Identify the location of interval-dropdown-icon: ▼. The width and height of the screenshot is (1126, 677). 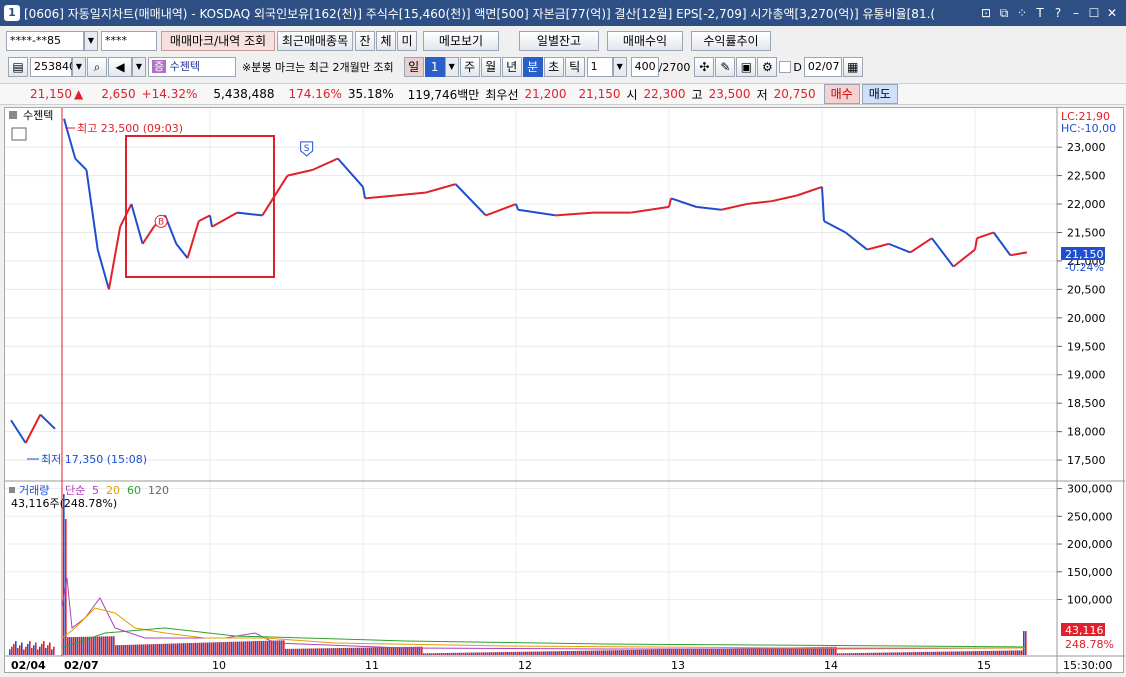
(619, 67).